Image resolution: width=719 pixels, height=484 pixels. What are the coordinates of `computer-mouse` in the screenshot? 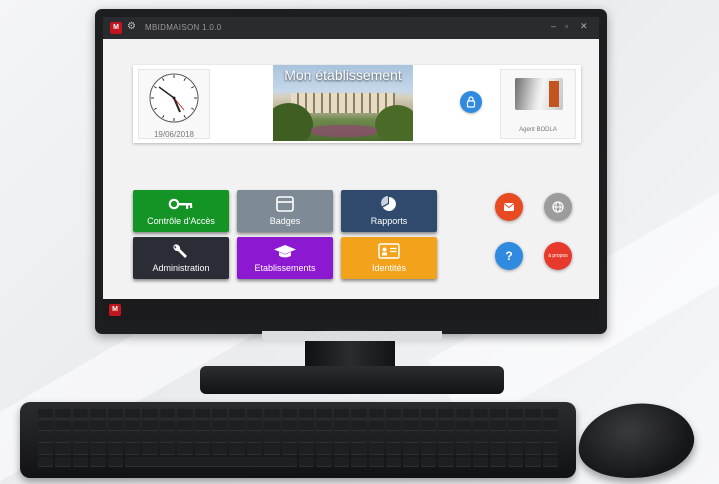 It's located at (636, 440).